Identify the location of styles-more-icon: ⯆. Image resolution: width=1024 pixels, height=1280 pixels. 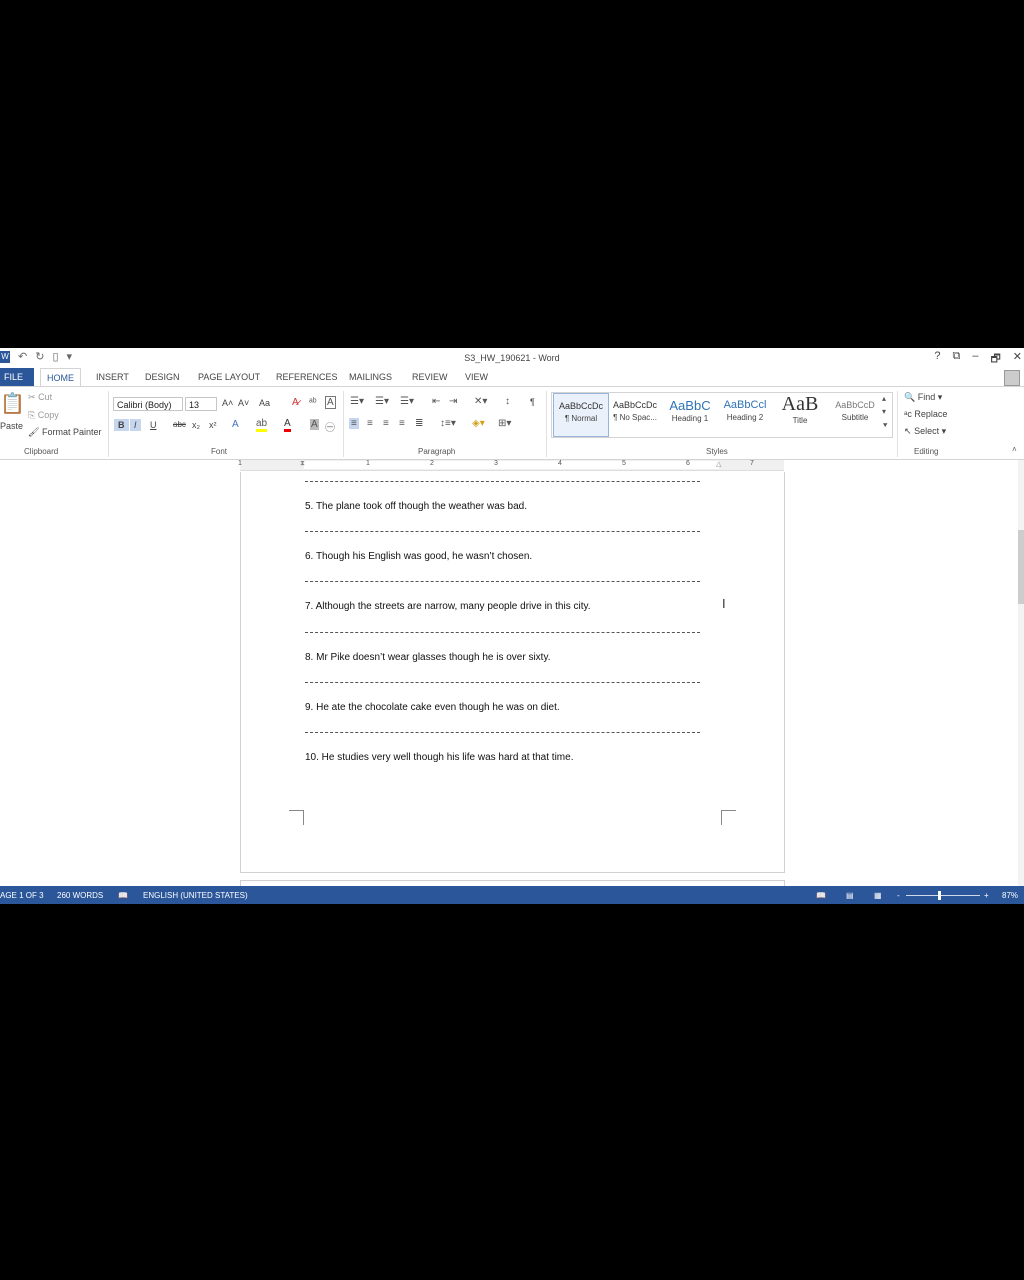
(885, 426).